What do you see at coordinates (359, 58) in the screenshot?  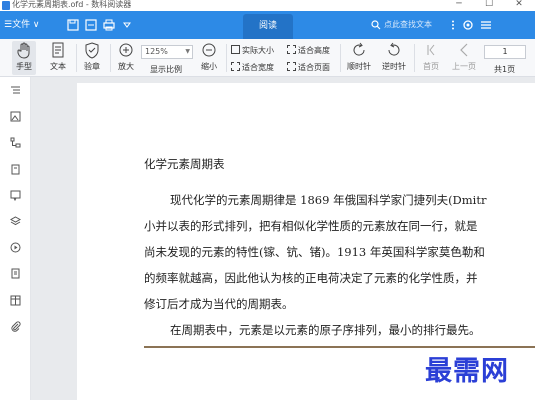 I see `rotate-clockwise-button: 顺时针` at bounding box center [359, 58].